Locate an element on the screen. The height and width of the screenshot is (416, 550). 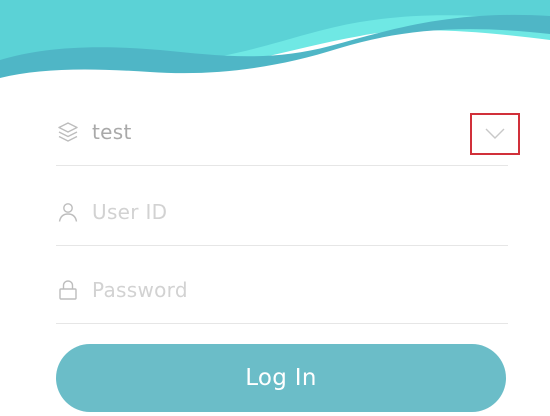
login-button: Log In is located at coordinates (281, 378).